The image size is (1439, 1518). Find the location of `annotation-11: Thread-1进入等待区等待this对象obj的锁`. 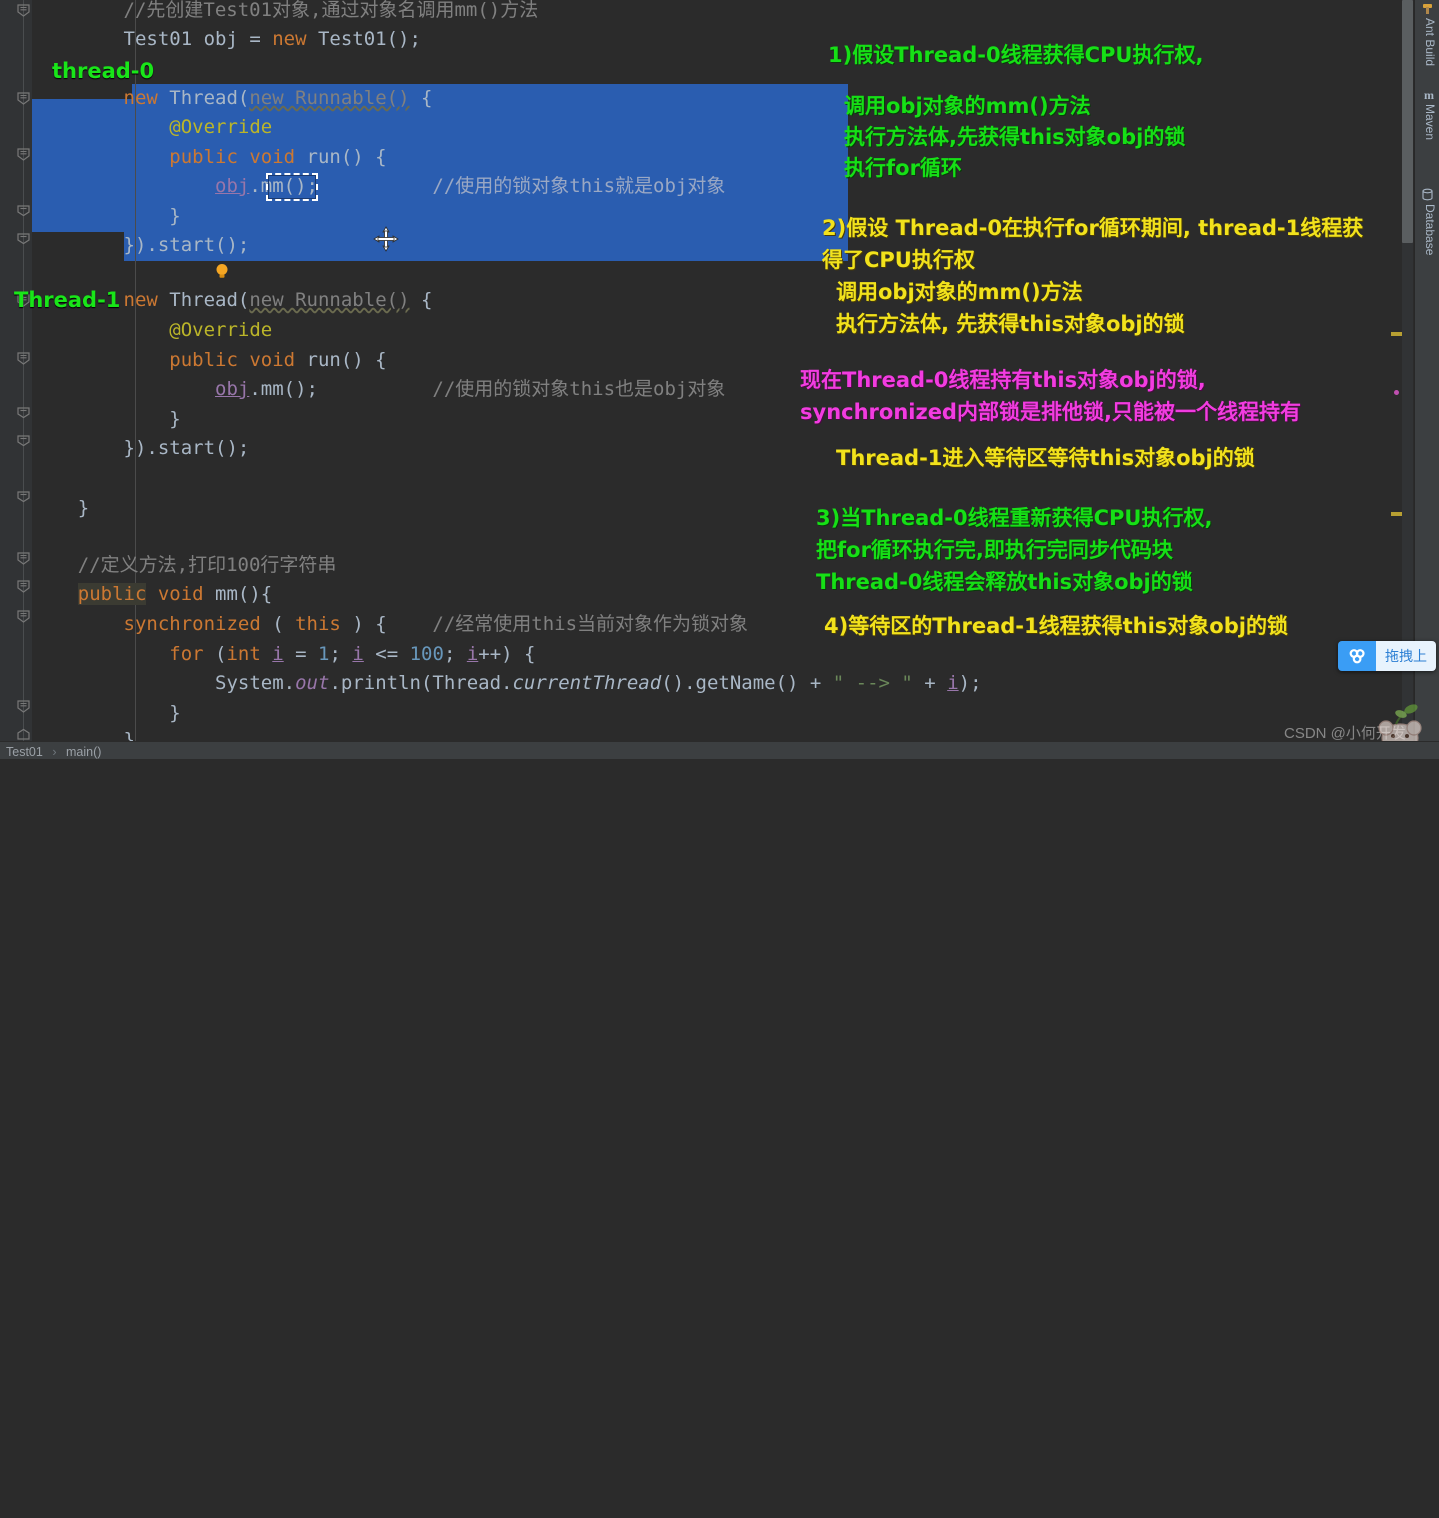

annotation-11: Thread-1进入等待区等待this对象obj的锁 is located at coordinates (1045, 458).